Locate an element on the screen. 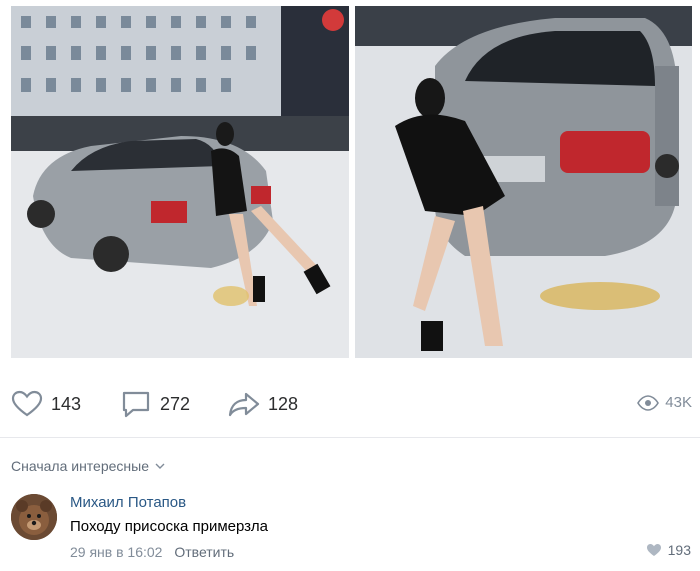 This screenshot has height=571, width=700. post-actions: 143 272 128 43K is located at coordinates (350, 404).